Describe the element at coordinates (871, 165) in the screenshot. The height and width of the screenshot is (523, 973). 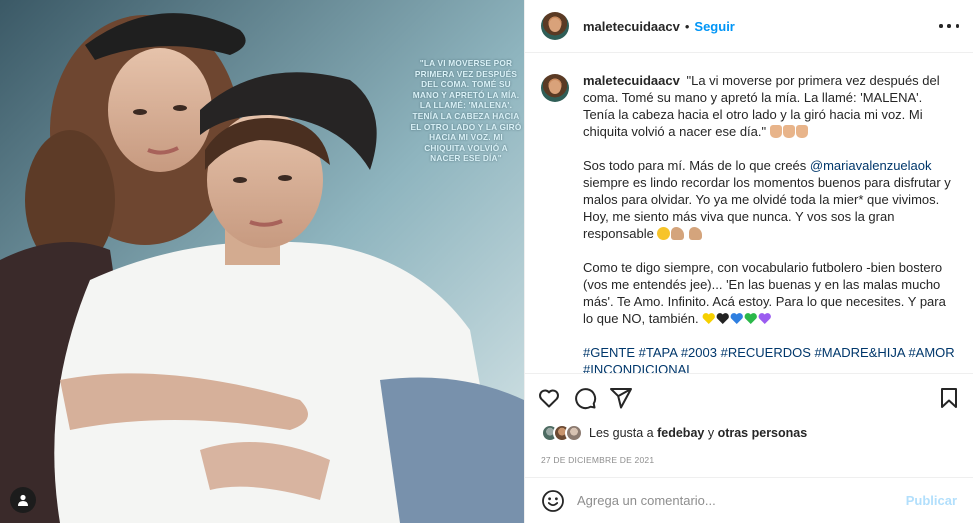
I see `mention-link: @mariavalenzuelaok` at that location.